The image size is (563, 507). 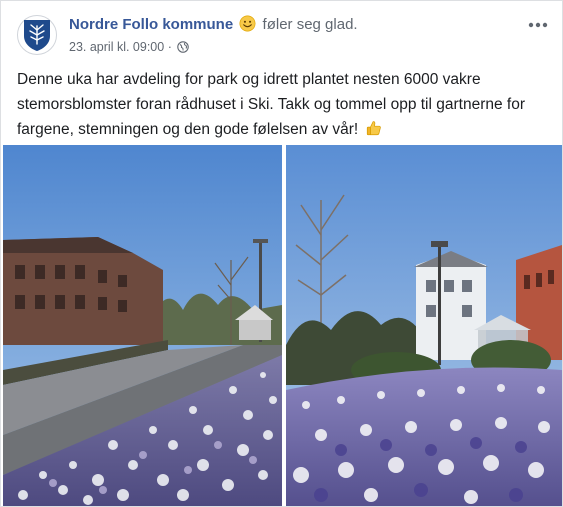 I want to click on page-avatar, so click(x=37, y=35).